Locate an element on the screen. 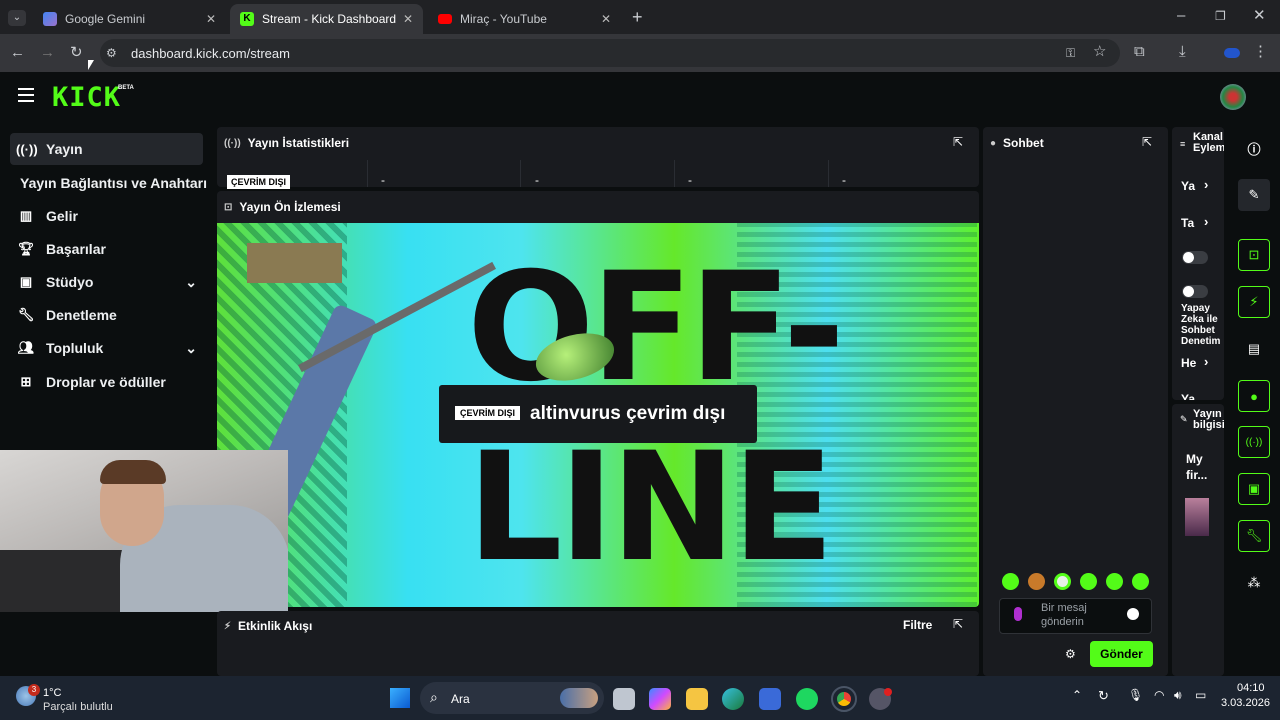  copilot-icon is located at coordinates (660, 699).